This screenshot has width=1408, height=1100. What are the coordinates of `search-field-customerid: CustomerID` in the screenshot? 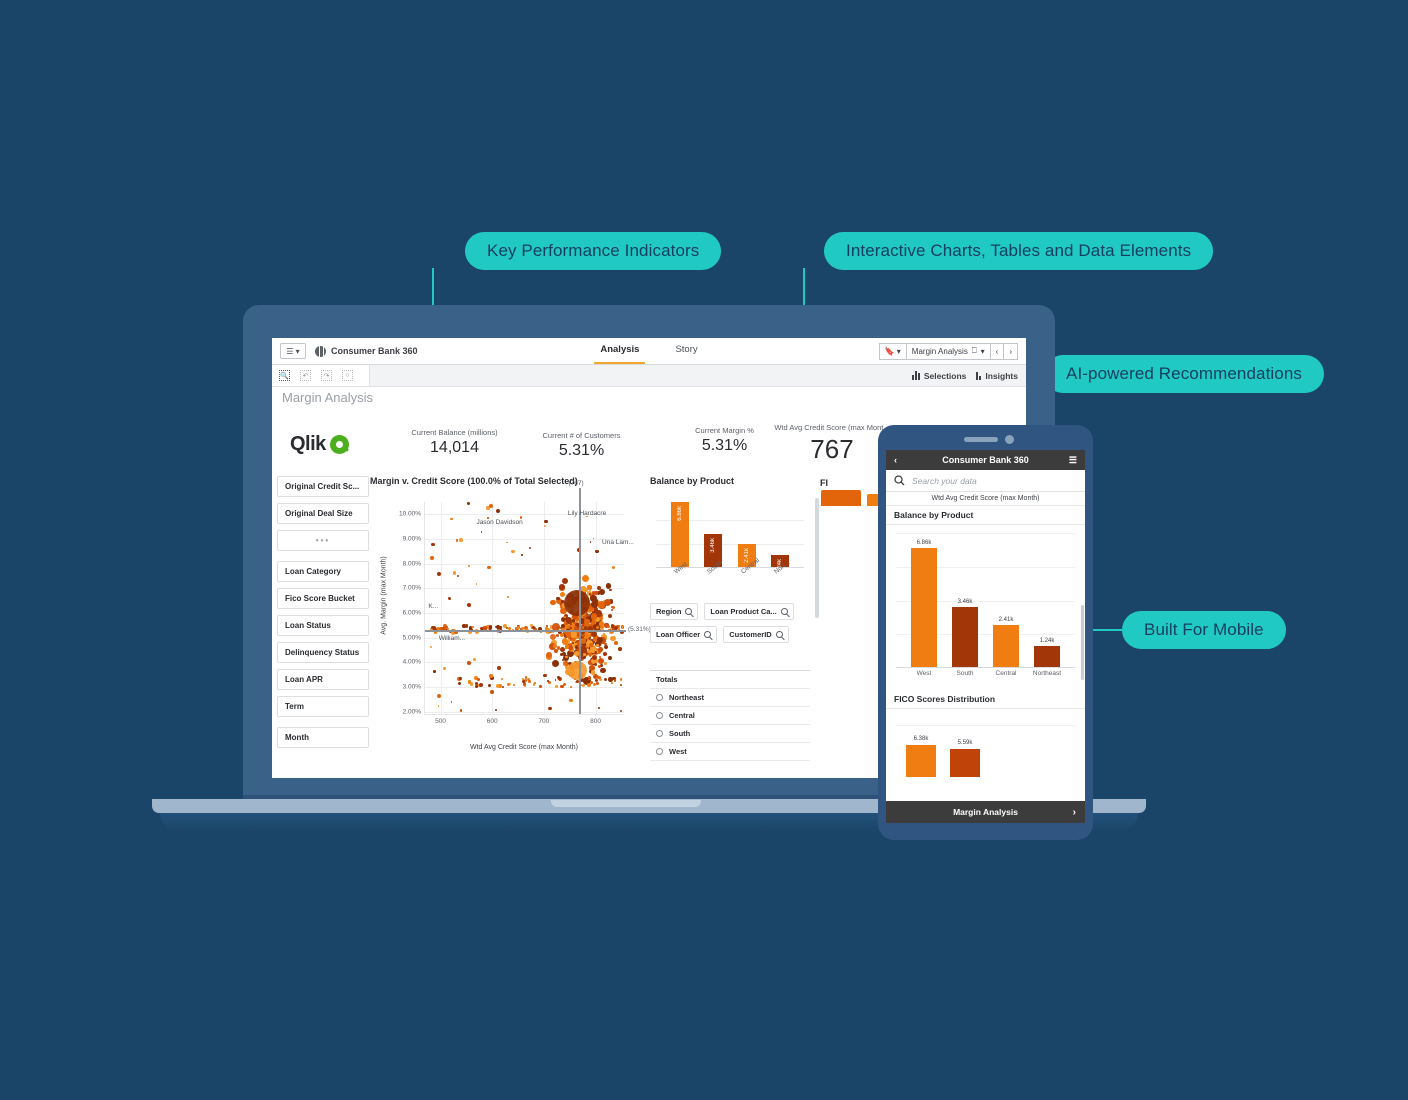 It's located at (756, 634).